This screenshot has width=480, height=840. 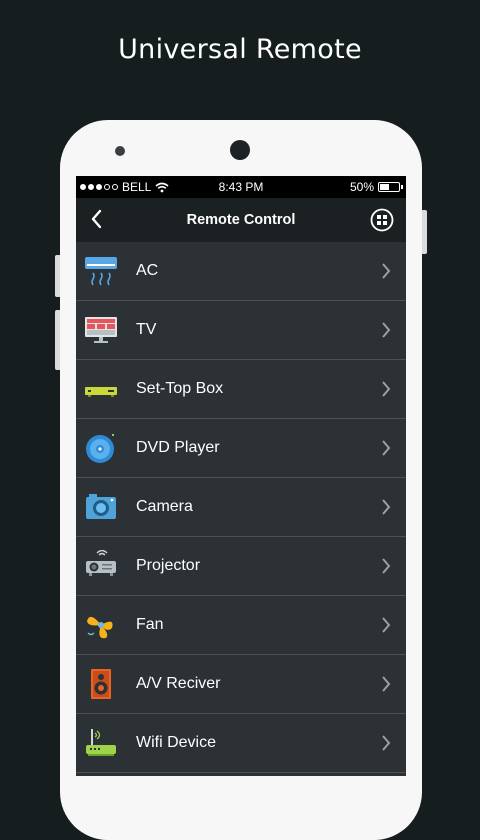 What do you see at coordinates (241, 743) in the screenshot?
I see `device-row-wifi-device: Wifi Device` at bounding box center [241, 743].